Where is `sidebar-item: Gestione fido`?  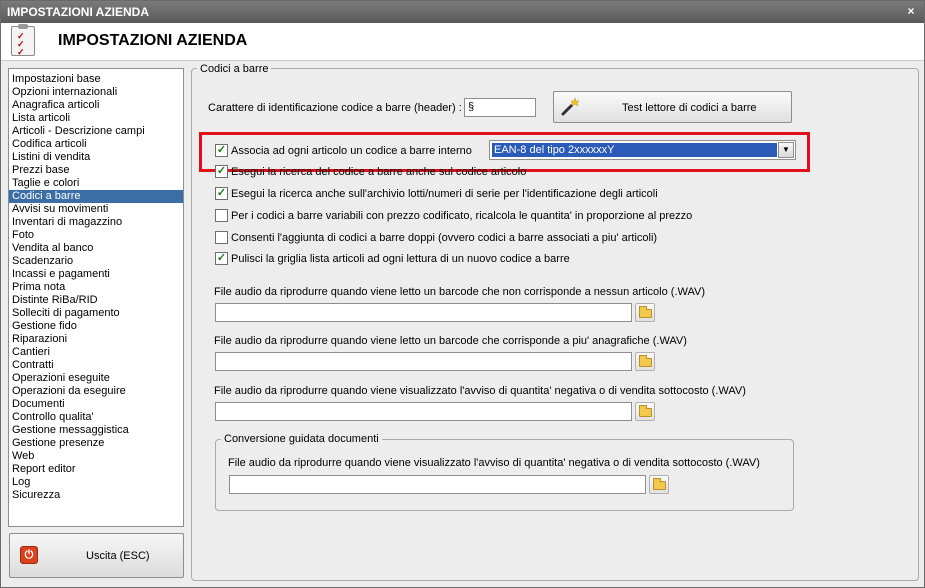 sidebar-item: Gestione fido is located at coordinates (96, 326).